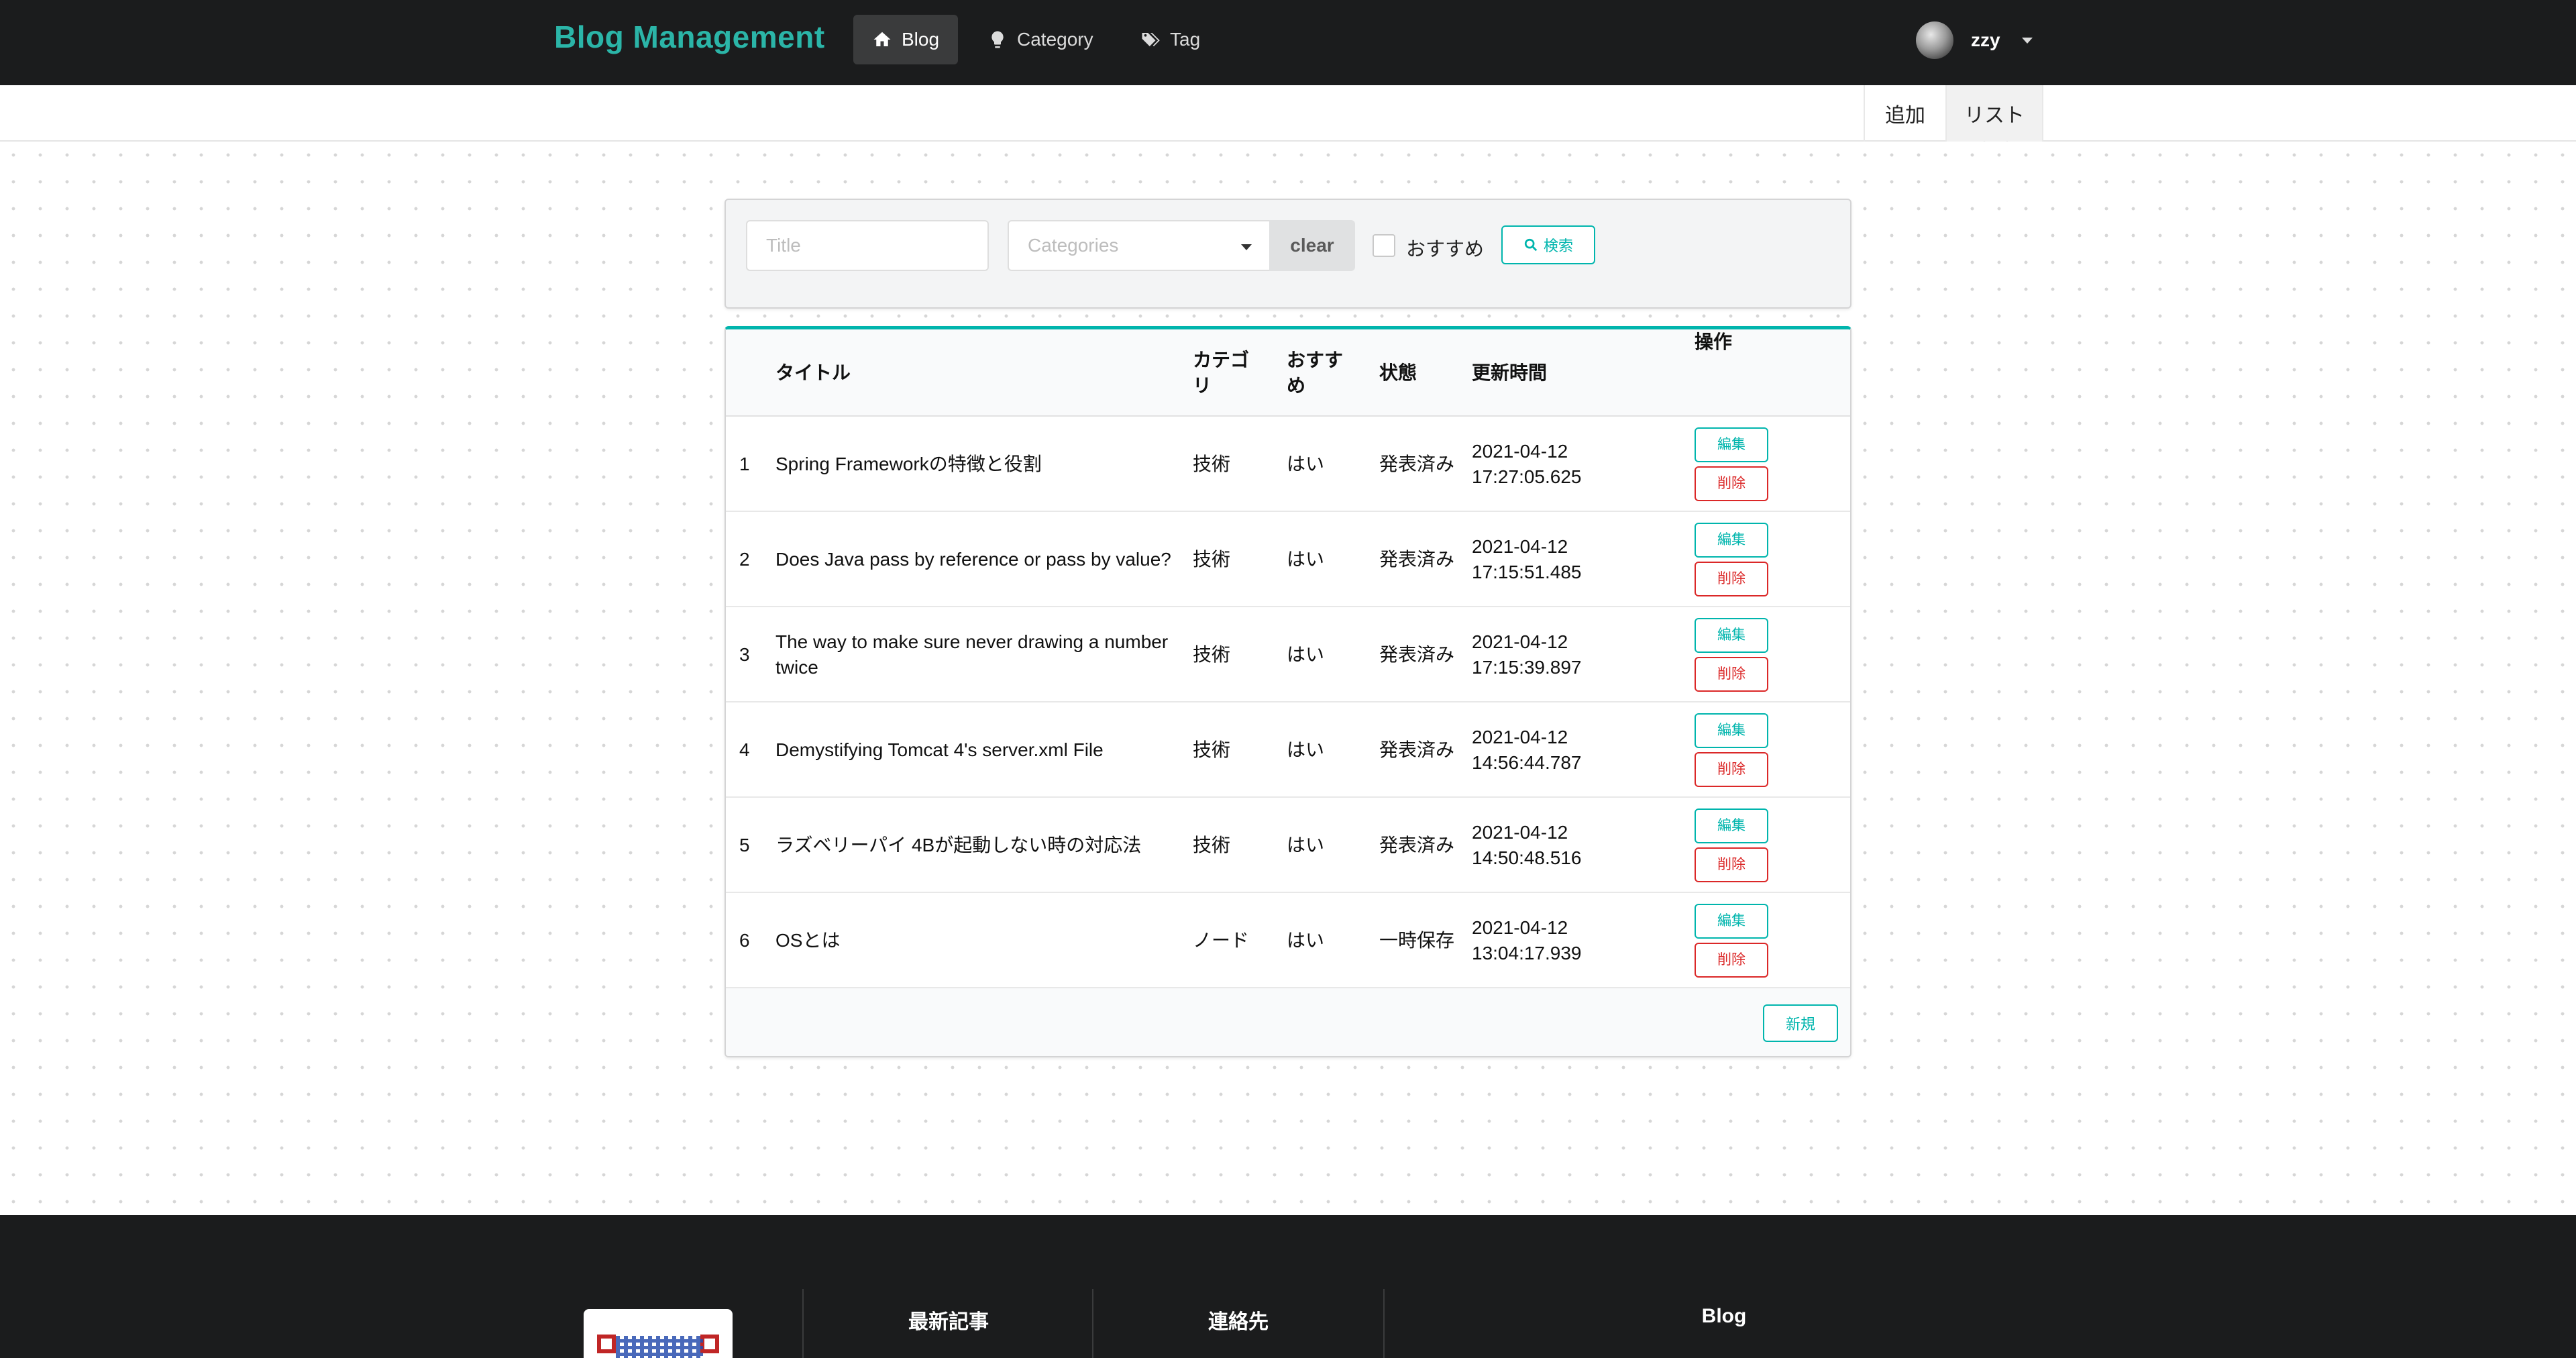 The height and width of the screenshot is (1358, 2576). What do you see at coordinates (709, 1344) in the screenshot?
I see `qr-finder-right` at bounding box center [709, 1344].